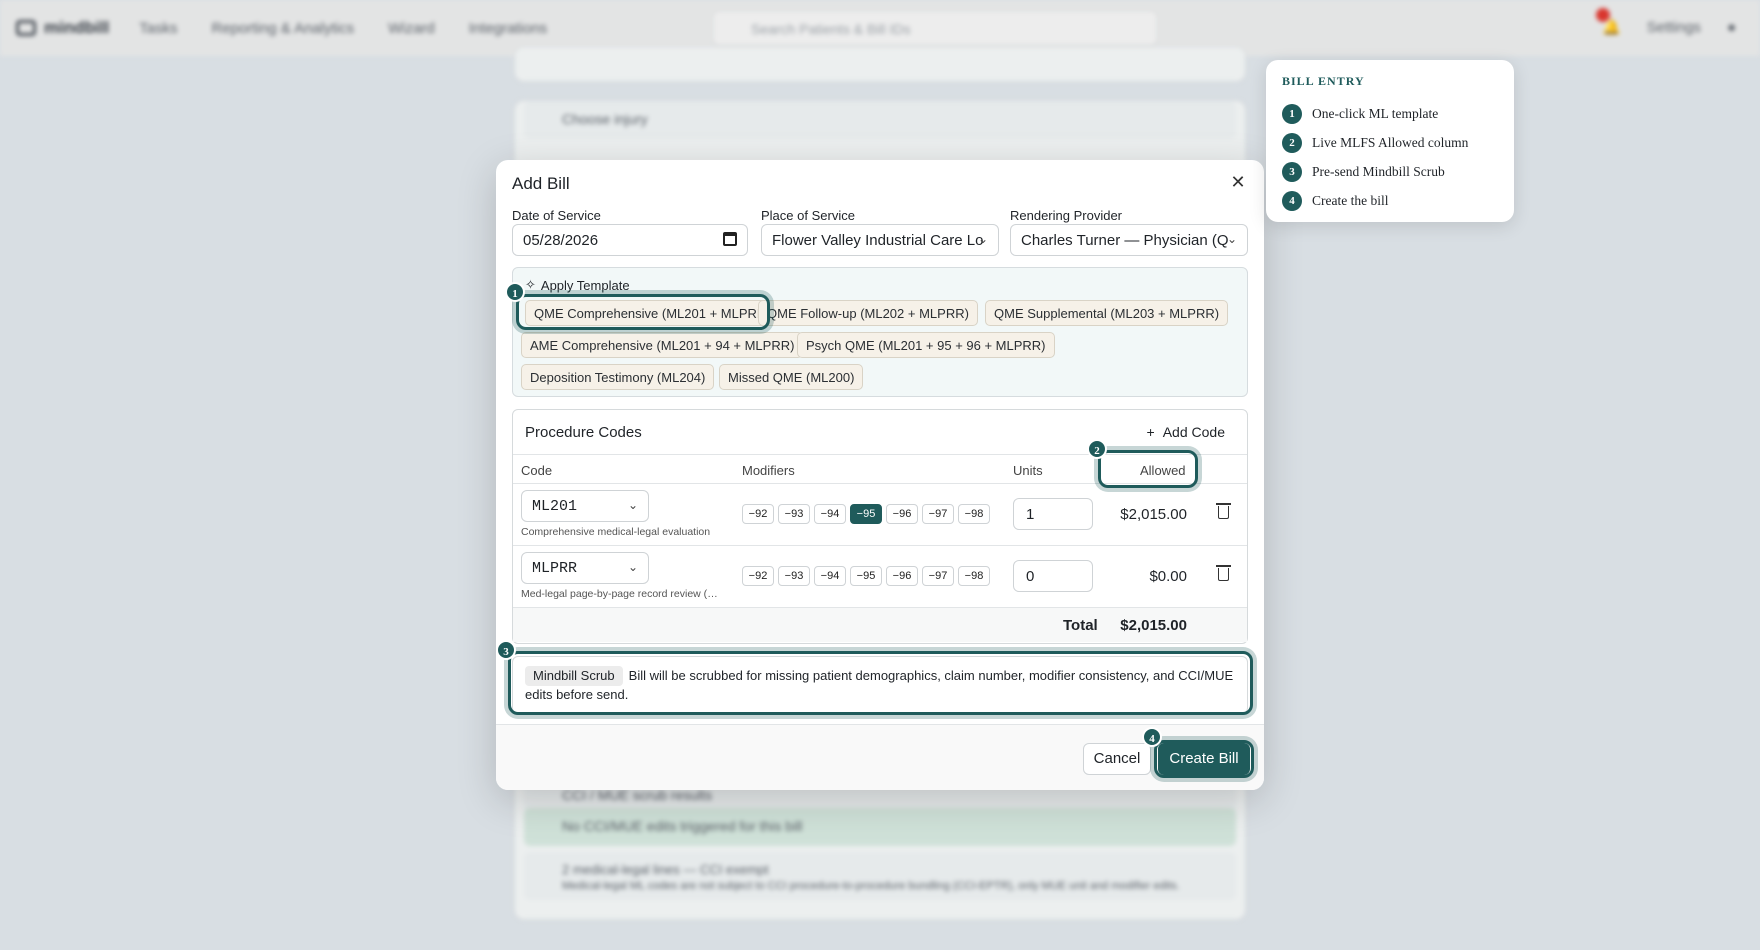 This screenshot has height=950, width=1760. Describe the element at coordinates (583, 432) in the screenshot. I see `procedure-codes-title: Procedure Codes` at that location.